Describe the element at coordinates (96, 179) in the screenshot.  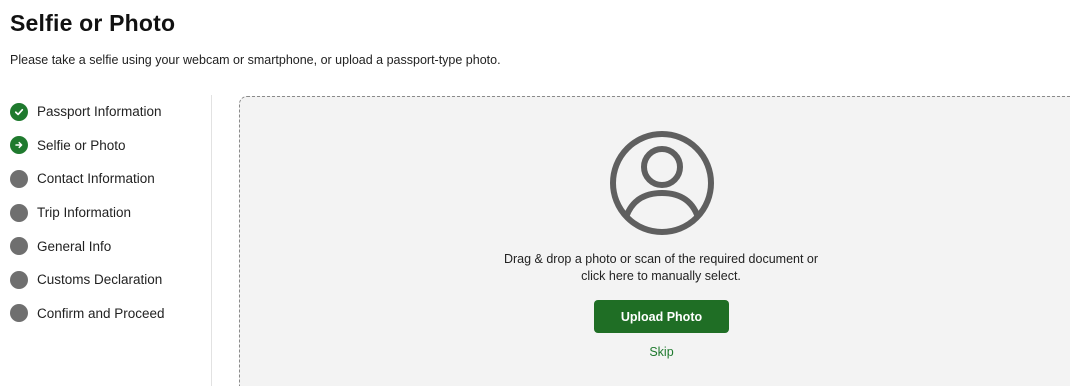
I see `step-label: Contact Information` at that location.